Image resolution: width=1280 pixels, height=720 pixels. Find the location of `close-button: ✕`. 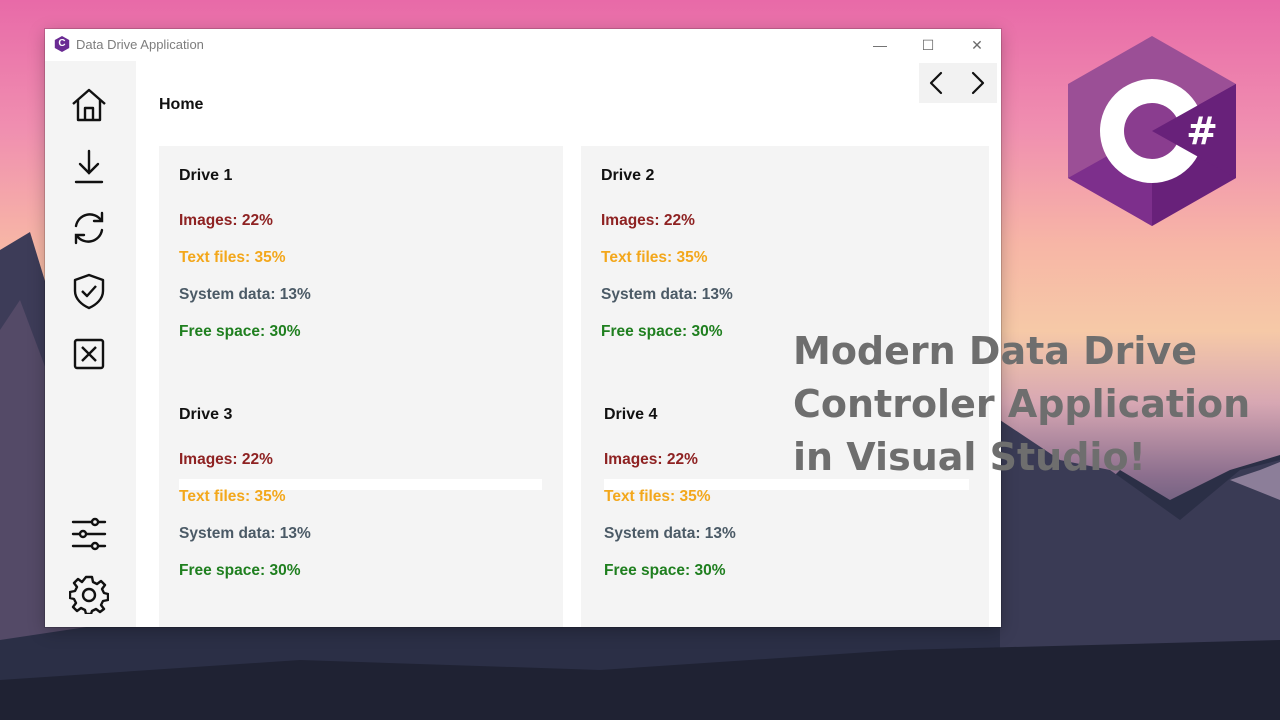

close-button: ✕ is located at coordinates (977, 45).